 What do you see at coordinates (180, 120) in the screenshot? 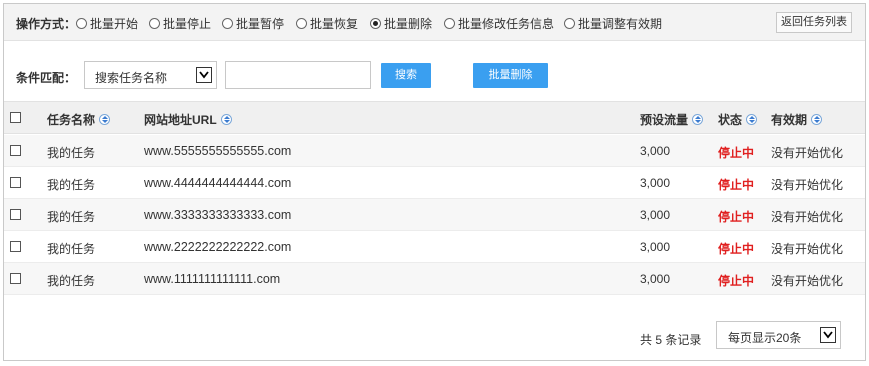
I see `column-header-label: 网站地址URL` at bounding box center [180, 120].